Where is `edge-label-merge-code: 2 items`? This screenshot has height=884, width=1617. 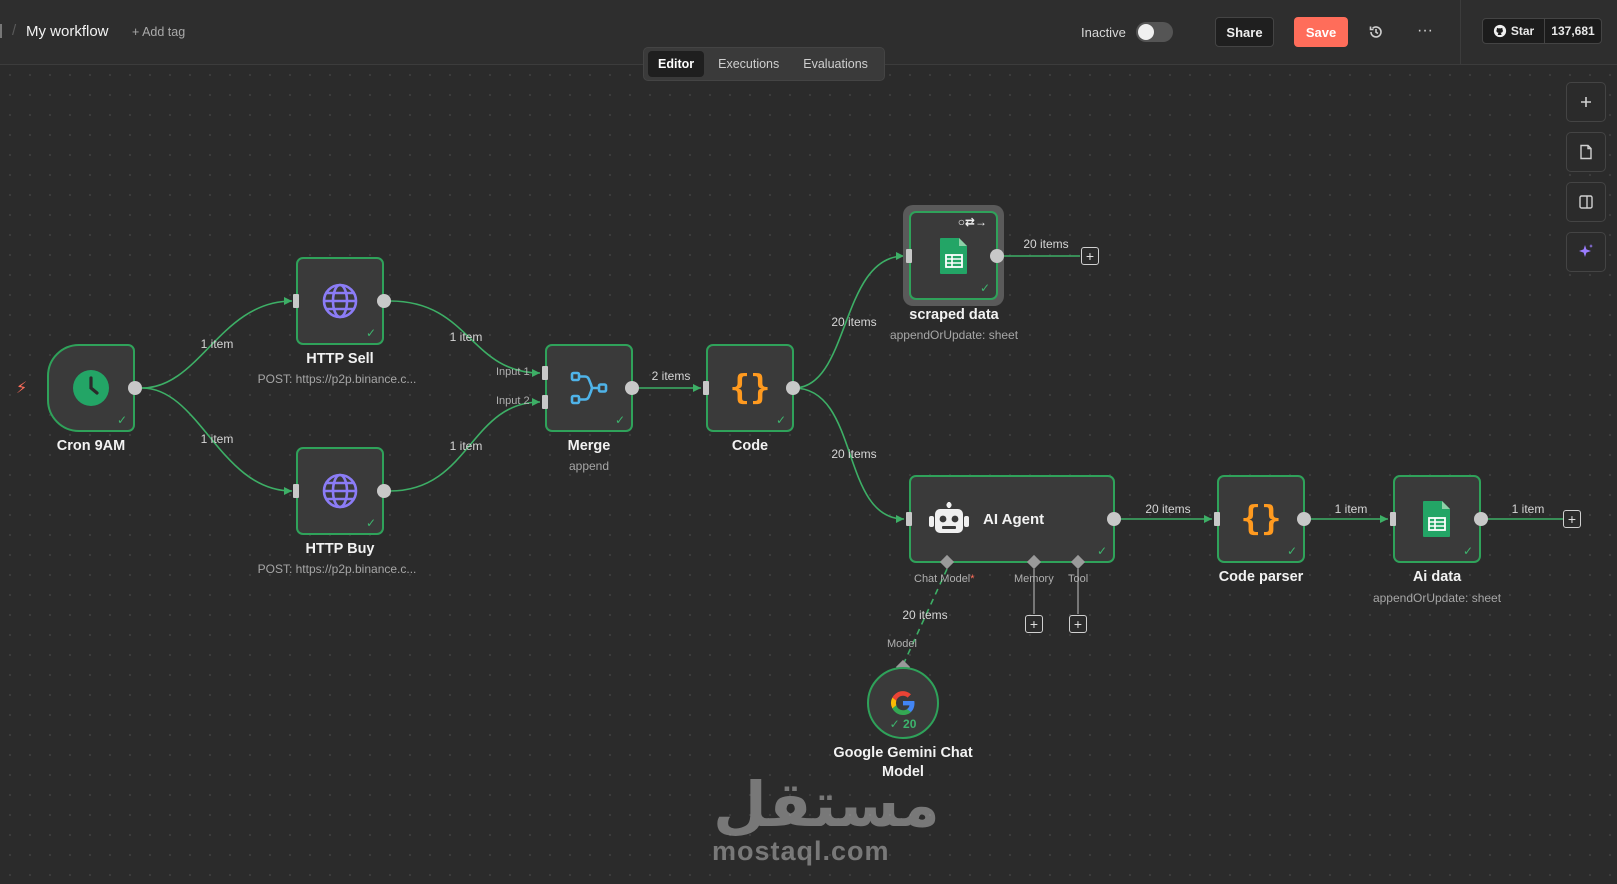
edge-label-merge-code: 2 items is located at coordinates (671, 376).